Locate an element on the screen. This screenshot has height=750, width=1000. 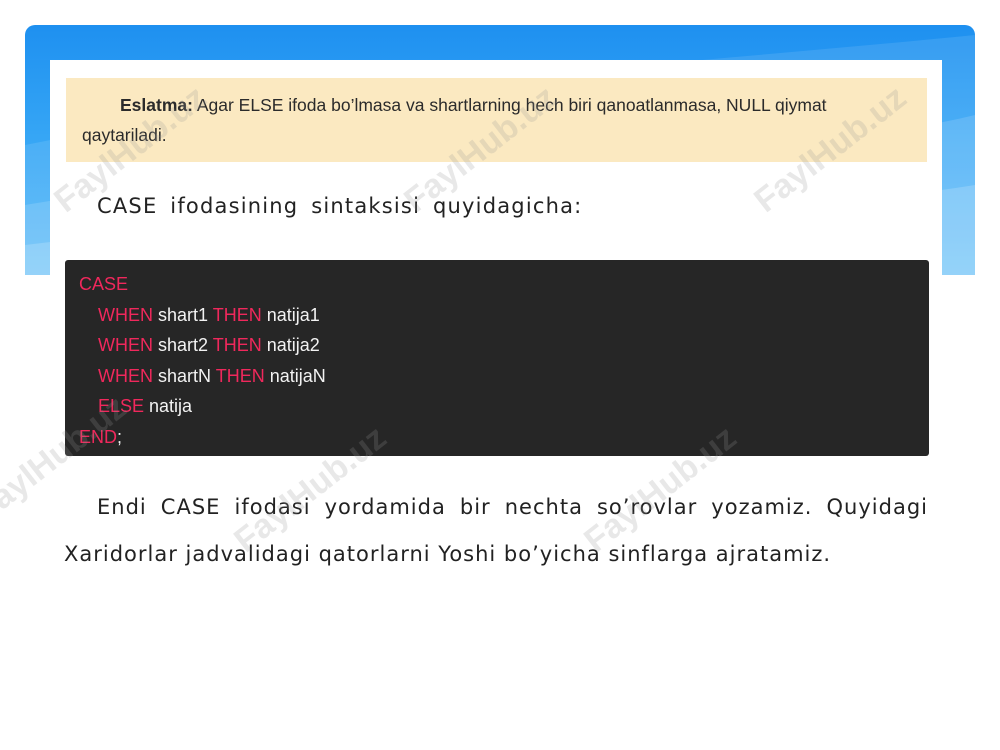
condition: shart1 is located at coordinates (183, 314).